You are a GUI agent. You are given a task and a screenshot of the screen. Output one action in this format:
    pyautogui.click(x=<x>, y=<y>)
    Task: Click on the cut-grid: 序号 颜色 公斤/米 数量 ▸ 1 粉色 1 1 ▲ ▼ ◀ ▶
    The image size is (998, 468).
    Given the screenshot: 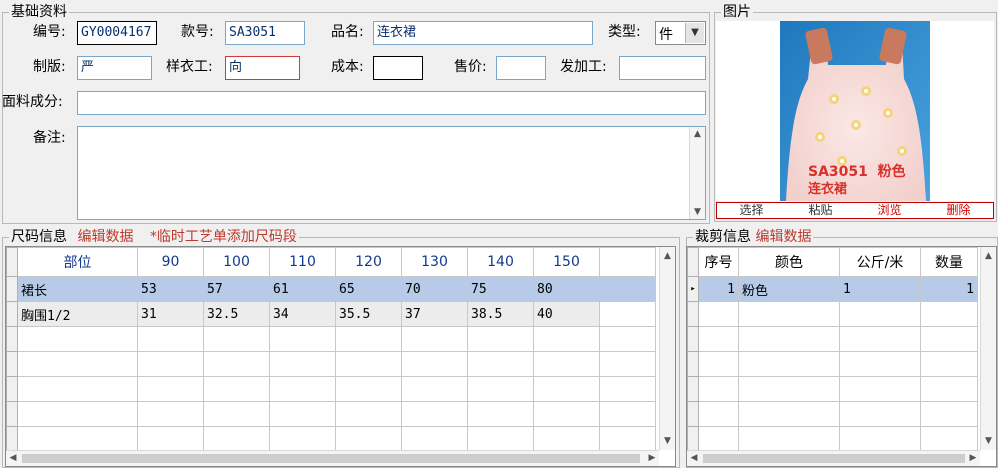 What is the action you would take?
    pyautogui.click(x=841, y=356)
    